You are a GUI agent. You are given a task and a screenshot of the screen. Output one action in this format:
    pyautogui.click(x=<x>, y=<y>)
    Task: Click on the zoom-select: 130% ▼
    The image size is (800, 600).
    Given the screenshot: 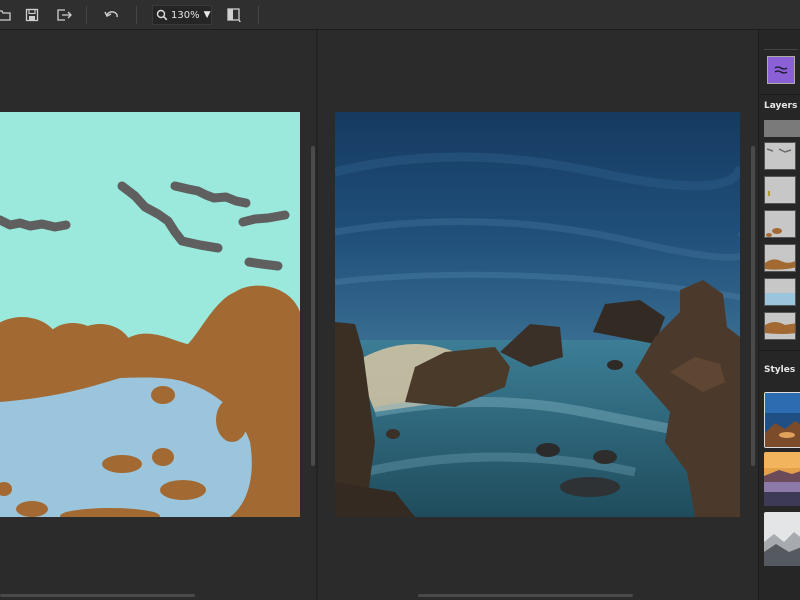 What is the action you would take?
    pyautogui.click(x=182, y=15)
    